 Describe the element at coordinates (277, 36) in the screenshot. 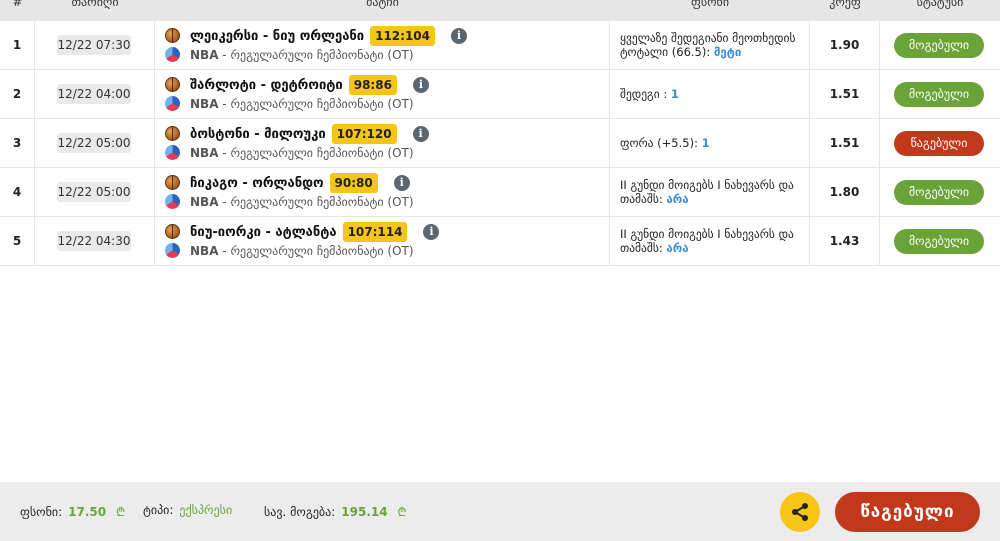

I see `match-teams: ლეიკერსი - ნიუ ორლეანი` at that location.